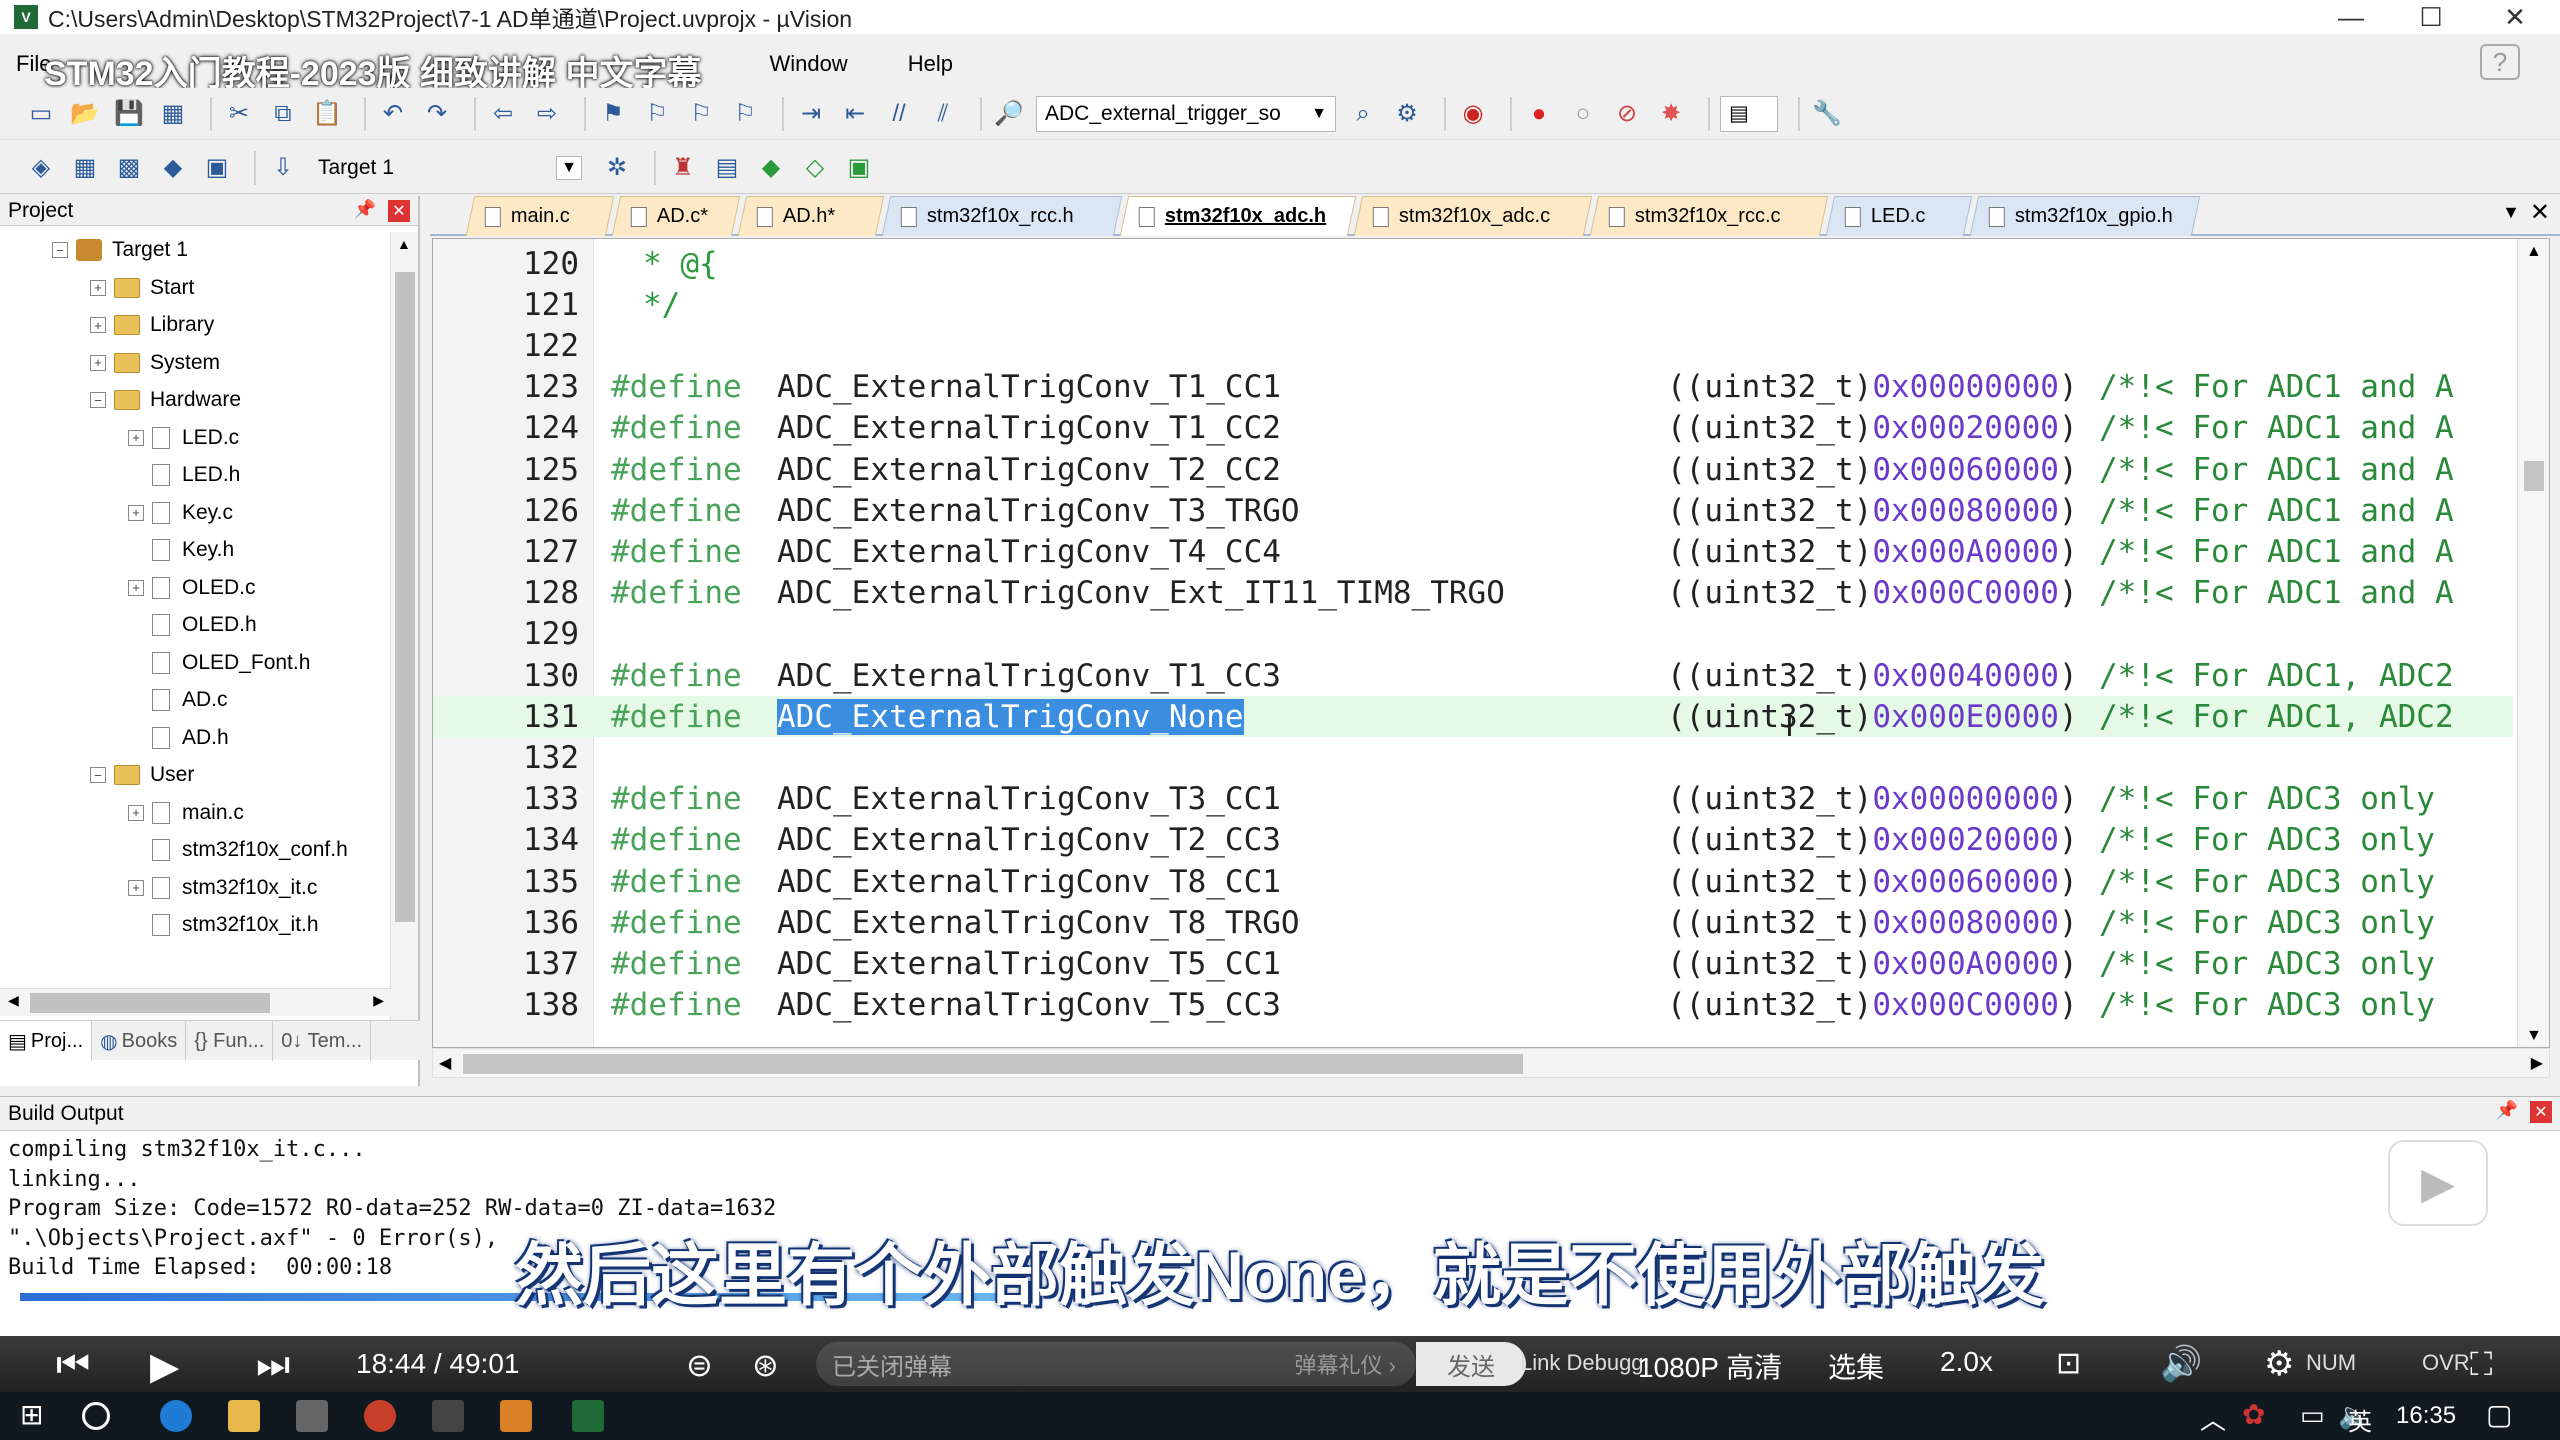 This screenshot has width=2560, height=1440. Describe the element at coordinates (2540, 212) in the screenshot. I see `close-tab-icon: ✕` at that location.